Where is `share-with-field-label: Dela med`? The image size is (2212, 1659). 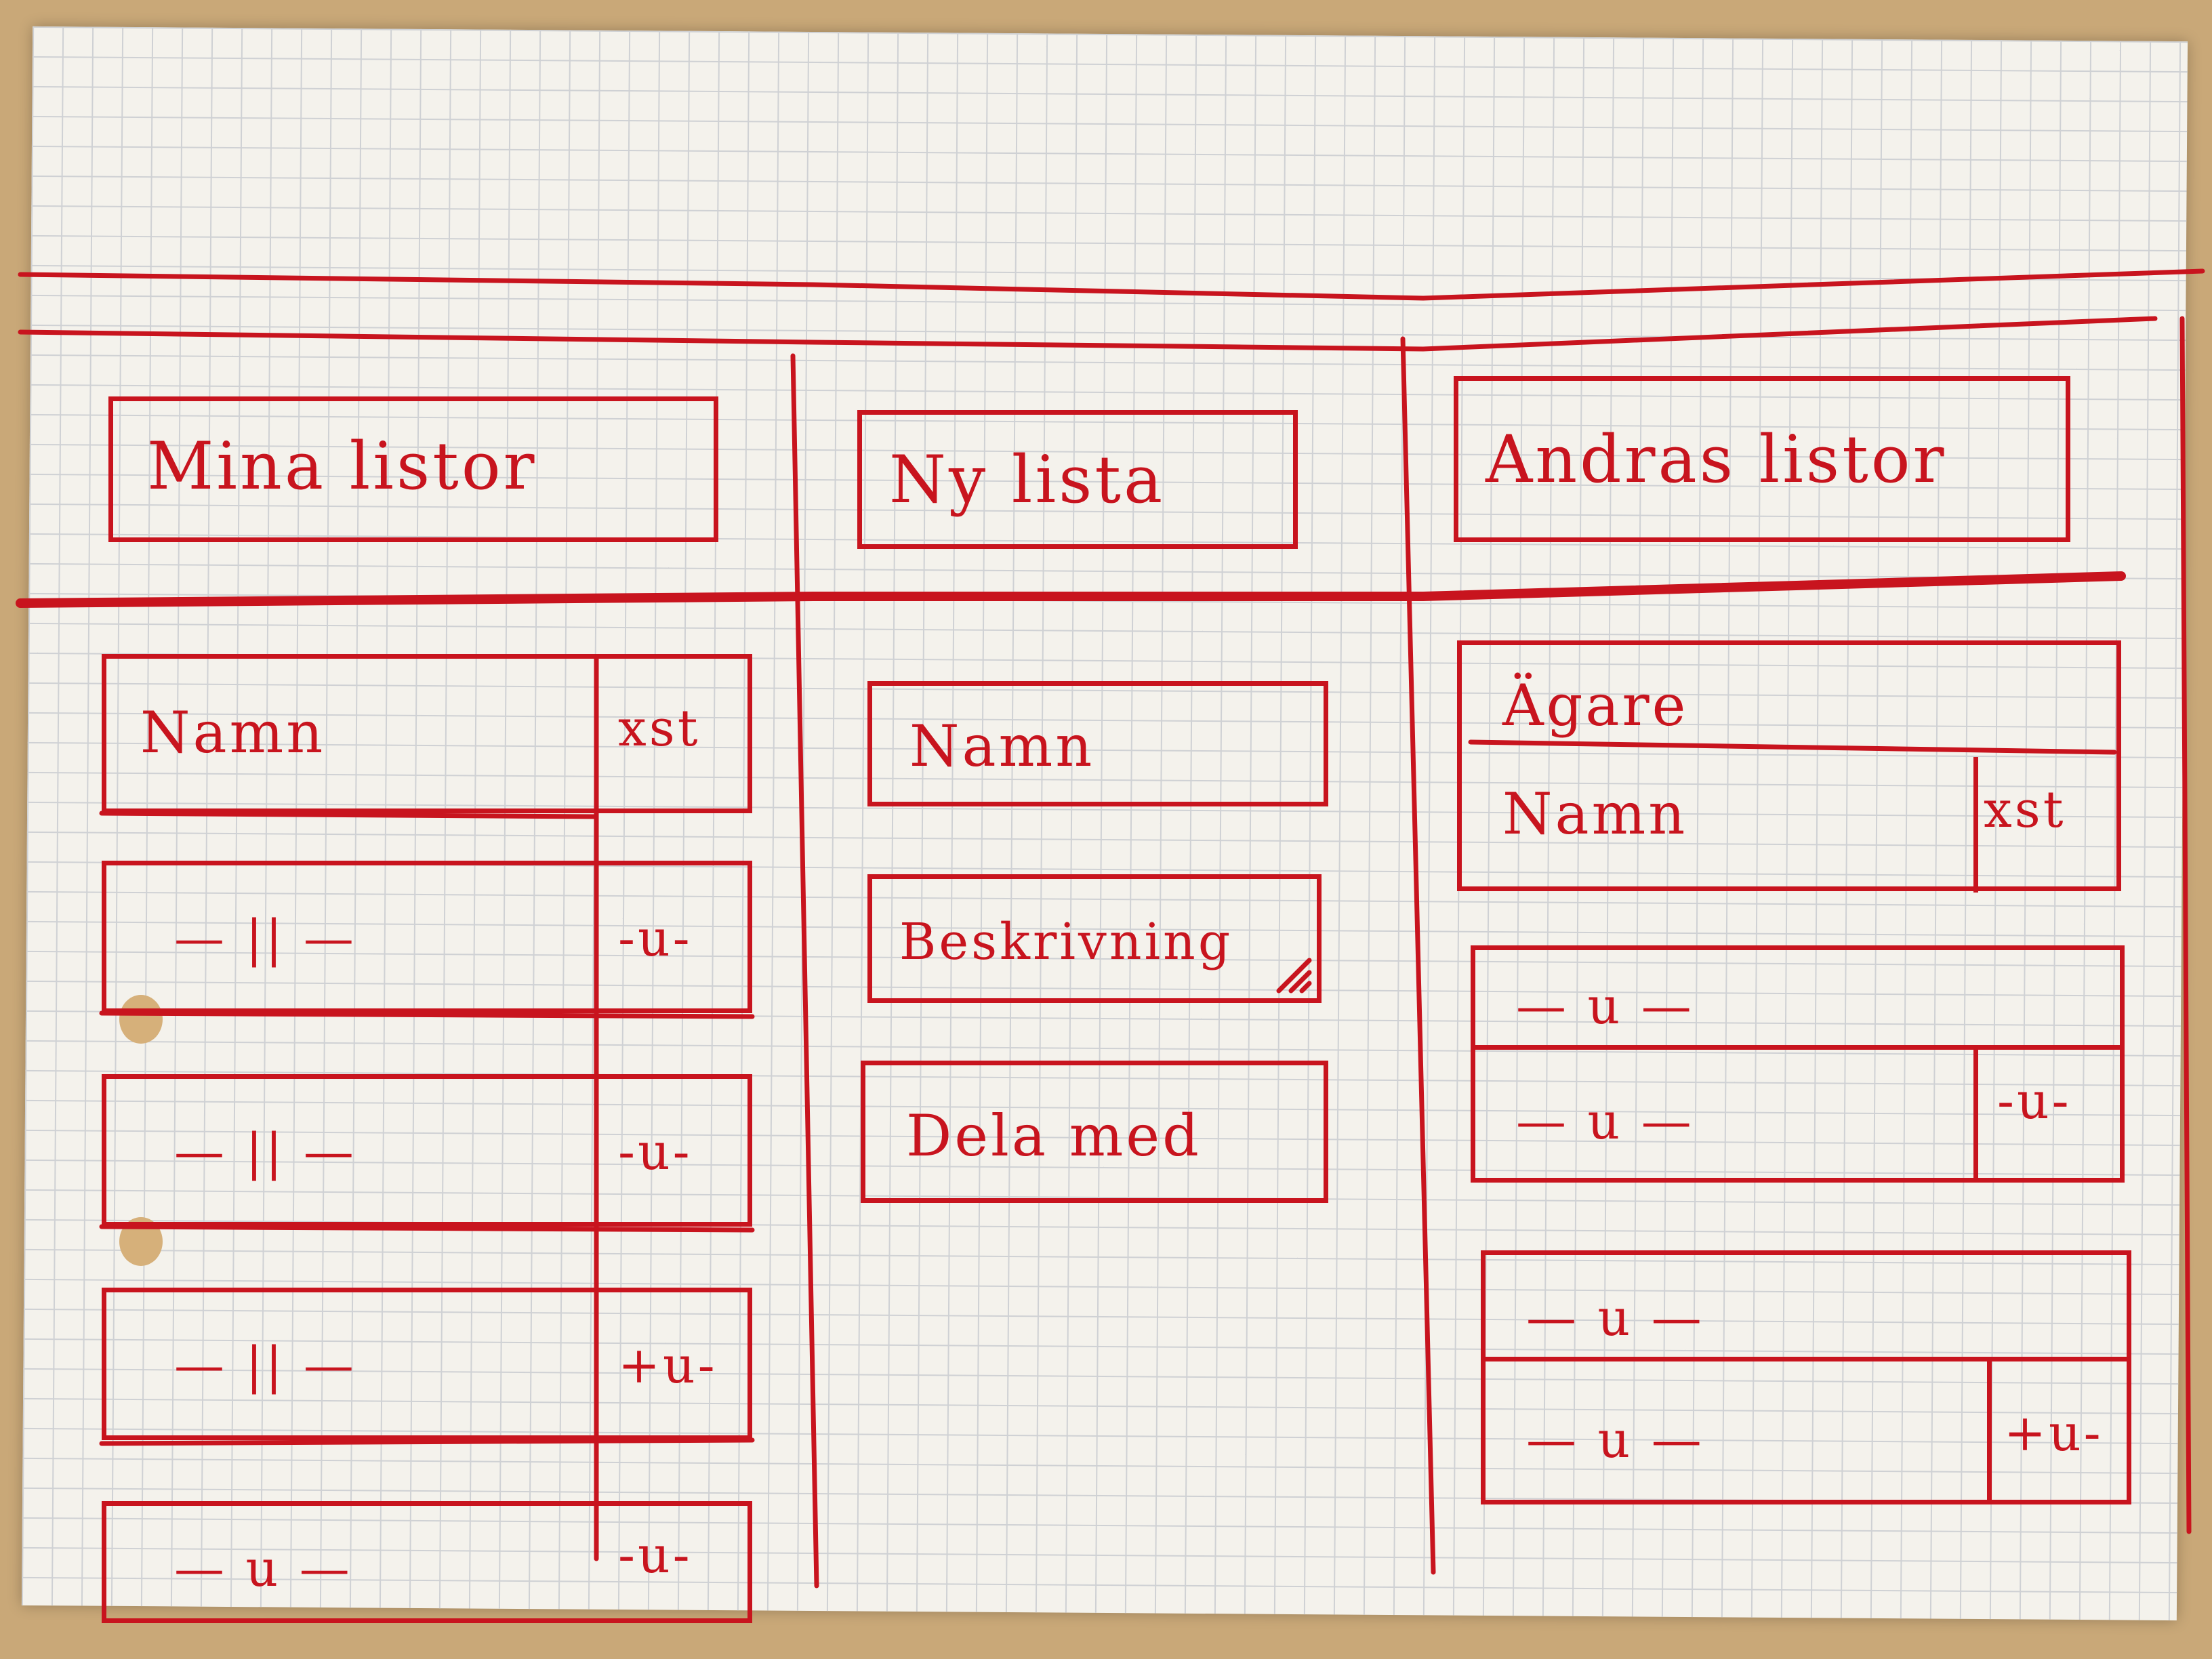
share-with-field-label: Dela med is located at coordinates (1054, 1136).